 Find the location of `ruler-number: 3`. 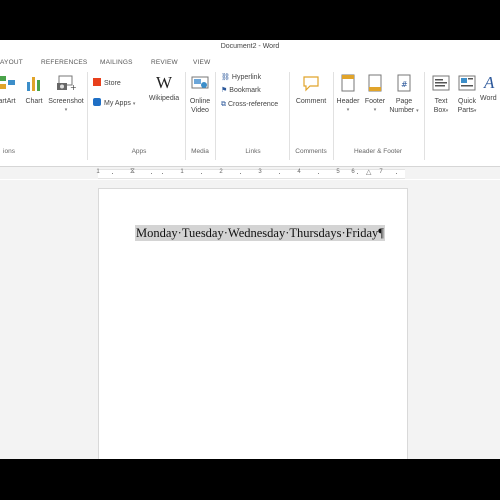

ruler-number: 3 is located at coordinates (260, 172).